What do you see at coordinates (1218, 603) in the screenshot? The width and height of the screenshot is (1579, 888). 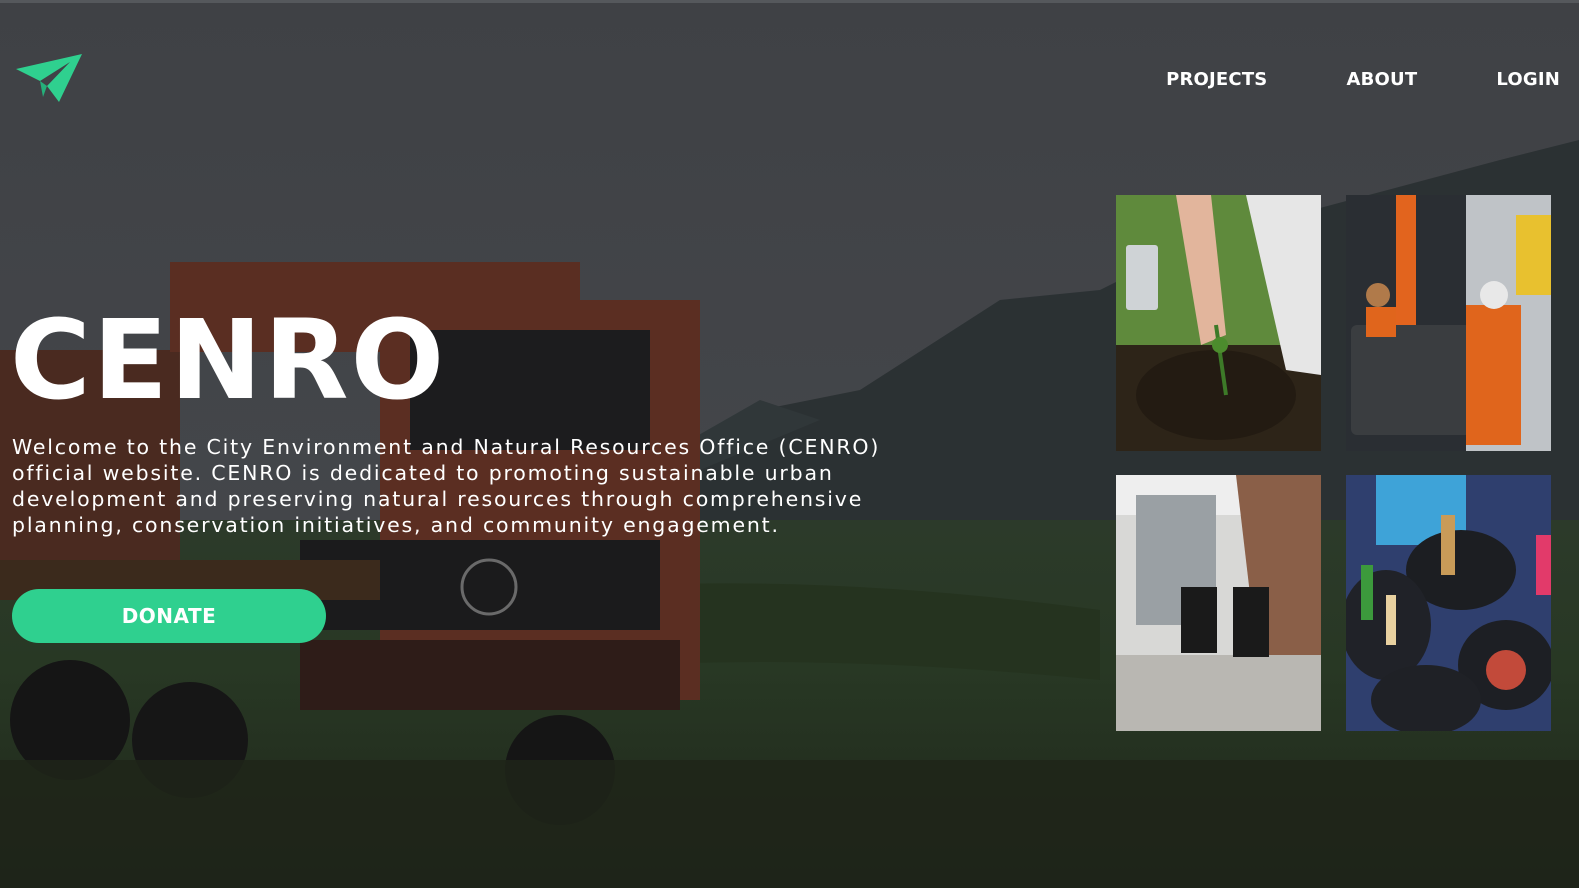 I see `gallery-image-bins` at bounding box center [1218, 603].